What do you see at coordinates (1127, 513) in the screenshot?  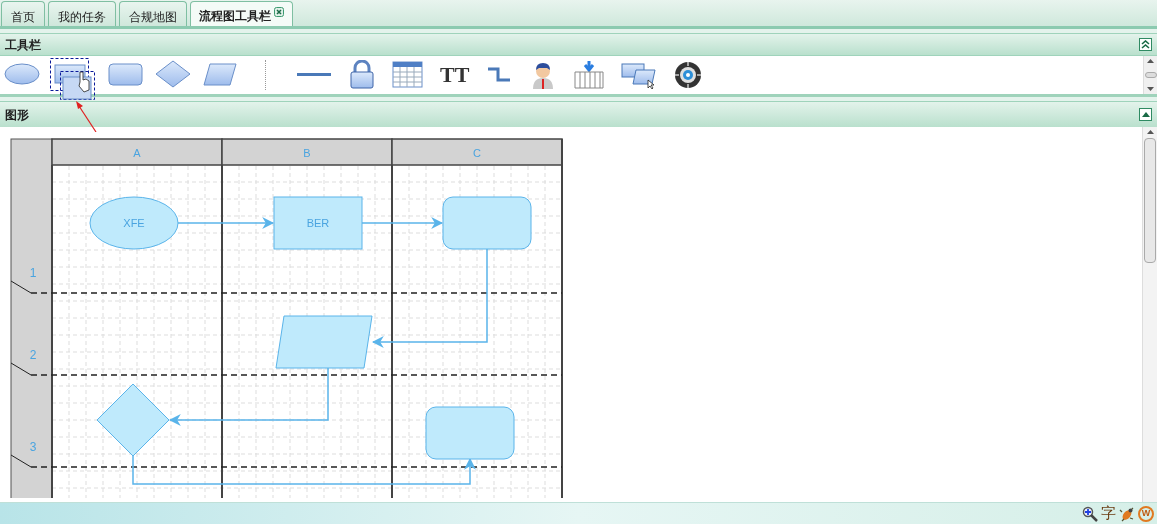 I see `bug-icon` at bounding box center [1127, 513].